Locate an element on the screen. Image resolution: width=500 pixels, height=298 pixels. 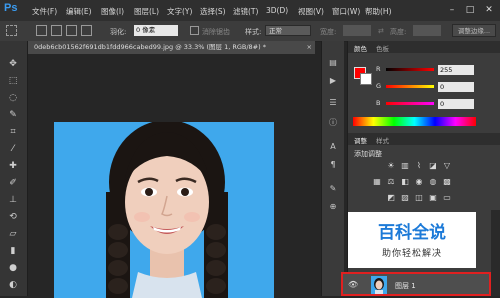
layer-row: 👁 图层 1 is located at coordinates (416, 284).